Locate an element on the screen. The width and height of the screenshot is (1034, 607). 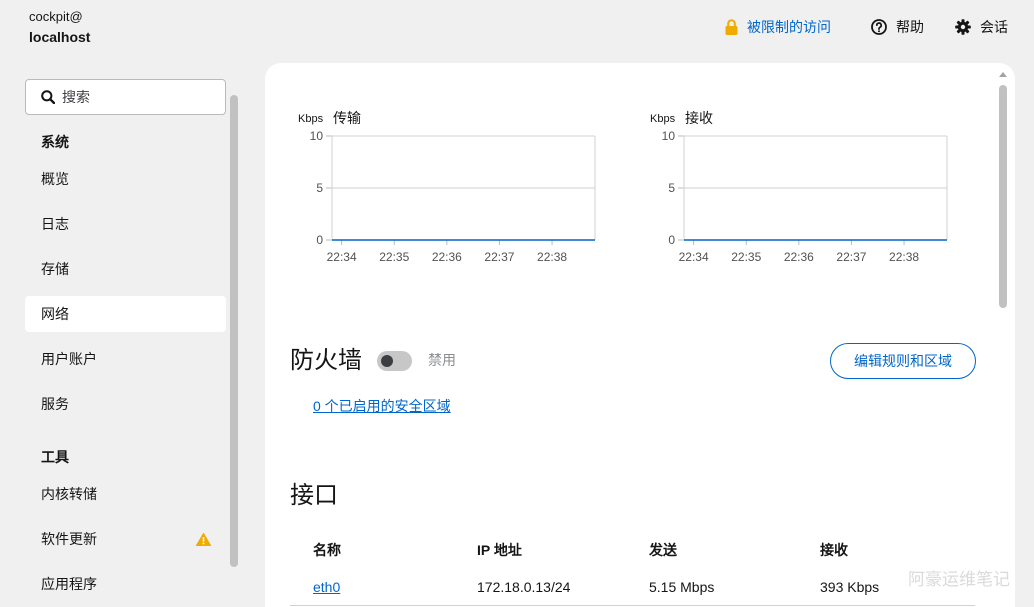
receive-chart: Kbps 接收 10 5 0 22:34 22:35 22:36 22:37 22:38 is located at coordinates (799, 187).